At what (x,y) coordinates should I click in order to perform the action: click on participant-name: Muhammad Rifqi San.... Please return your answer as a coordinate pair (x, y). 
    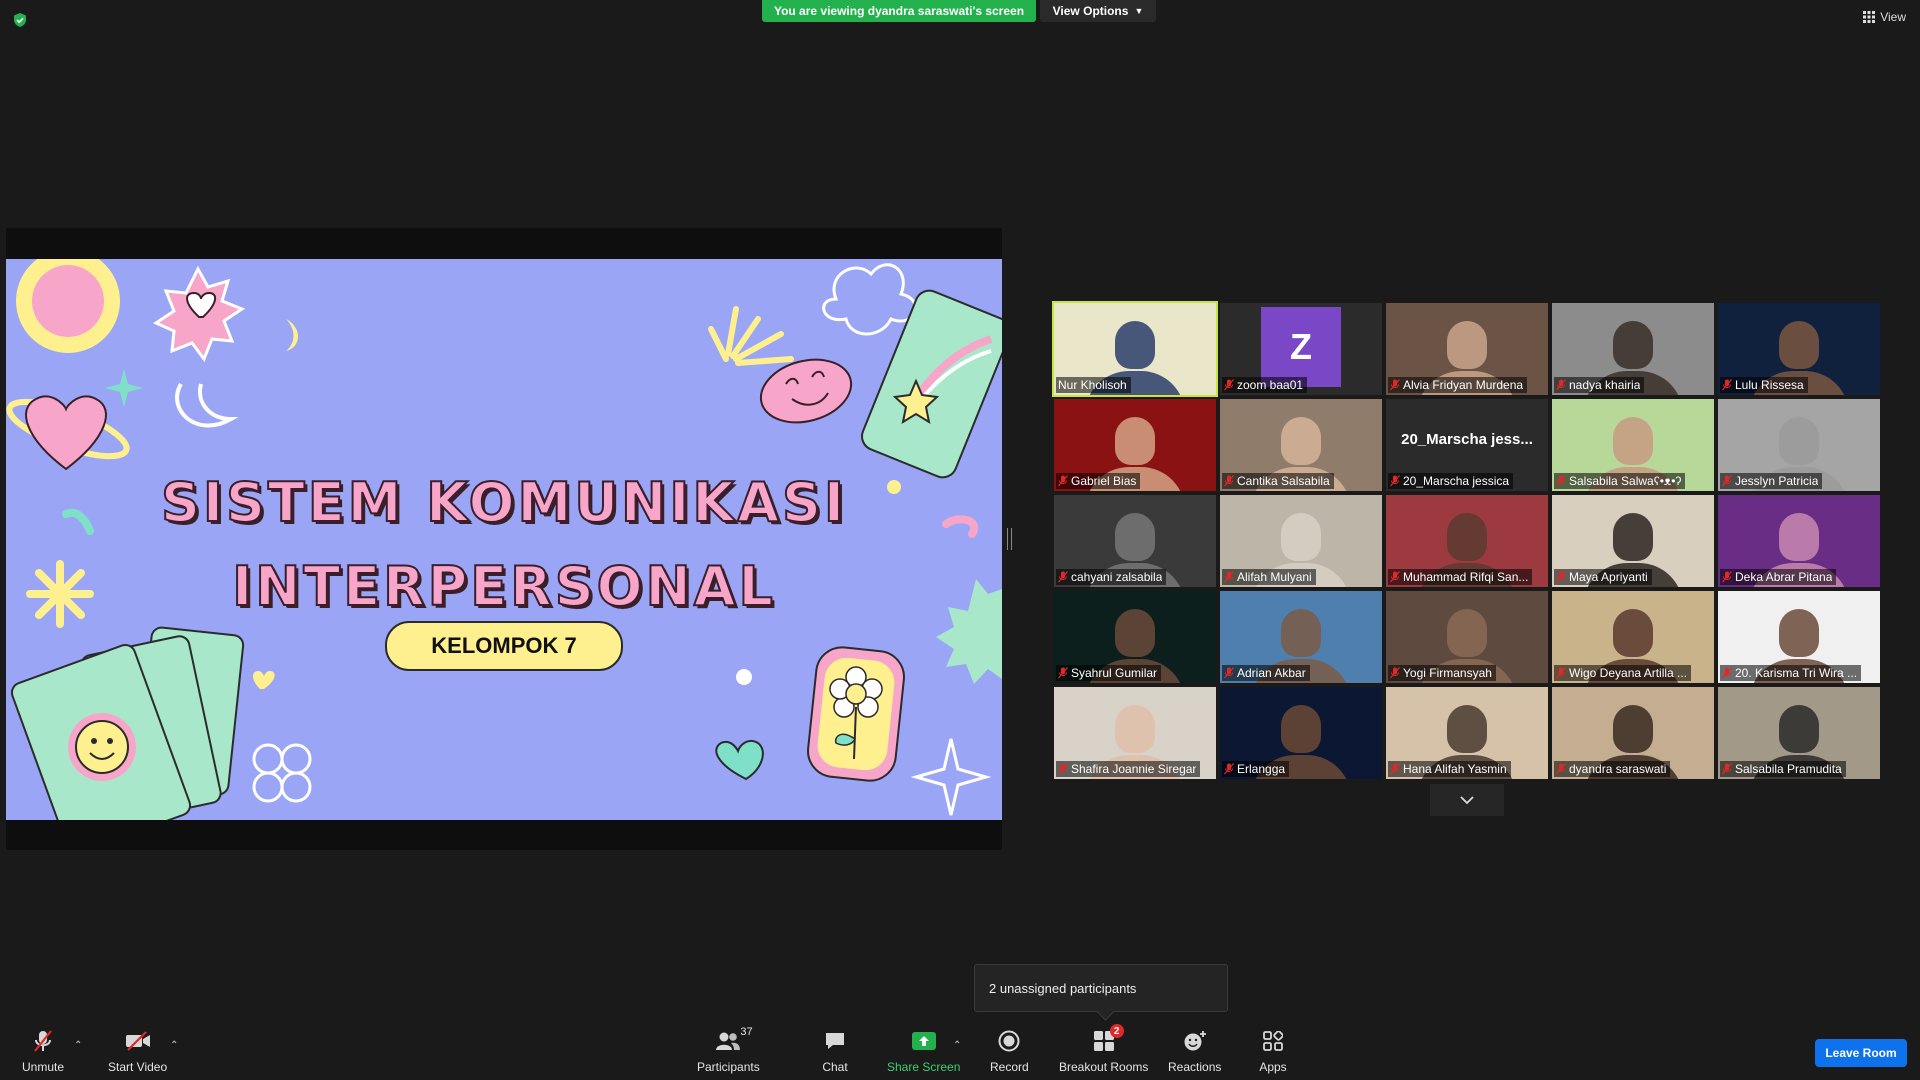
    Looking at the image, I should click on (1466, 577).